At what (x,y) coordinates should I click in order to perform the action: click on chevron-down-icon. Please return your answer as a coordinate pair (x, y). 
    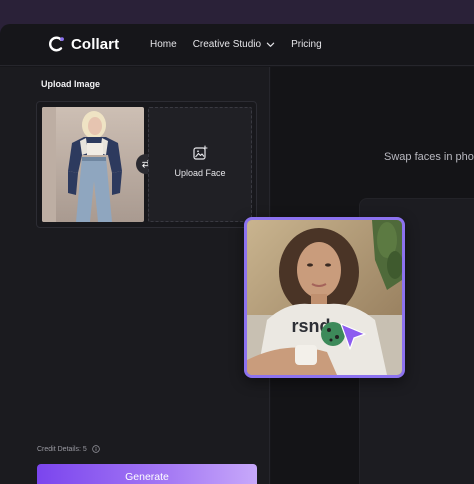
    Looking at the image, I should click on (270, 44).